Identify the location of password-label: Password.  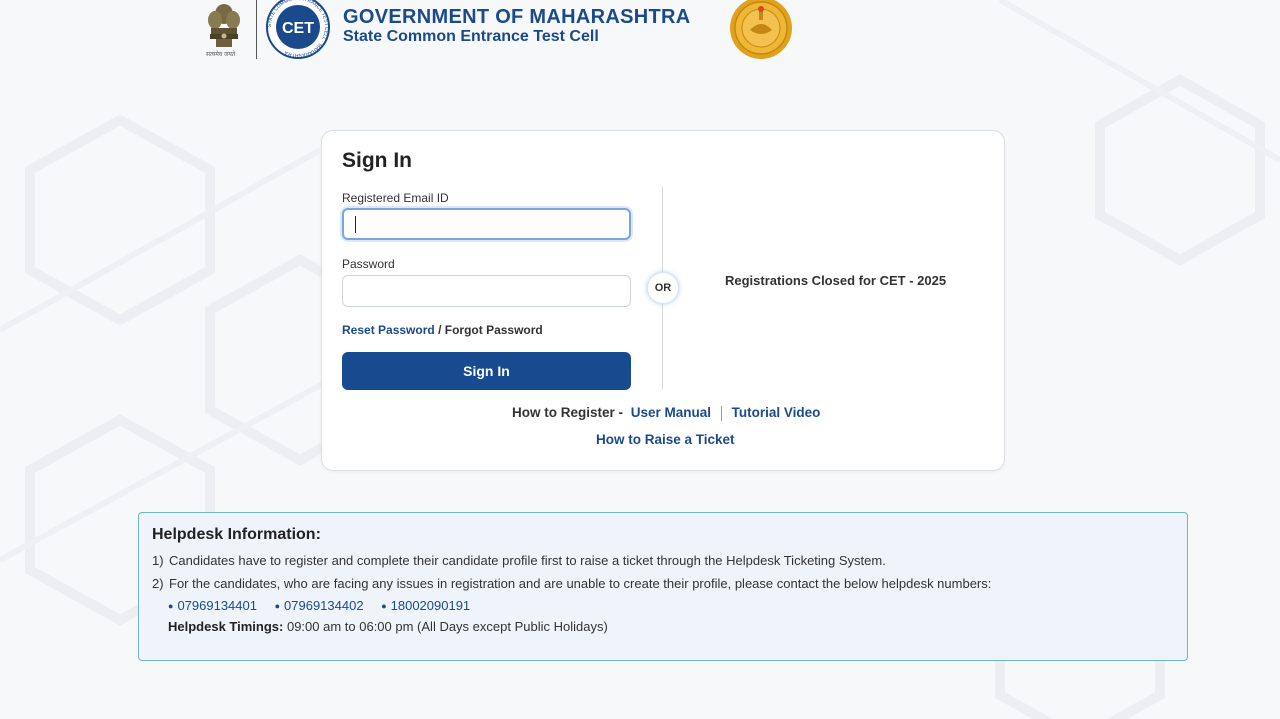
(368, 264).